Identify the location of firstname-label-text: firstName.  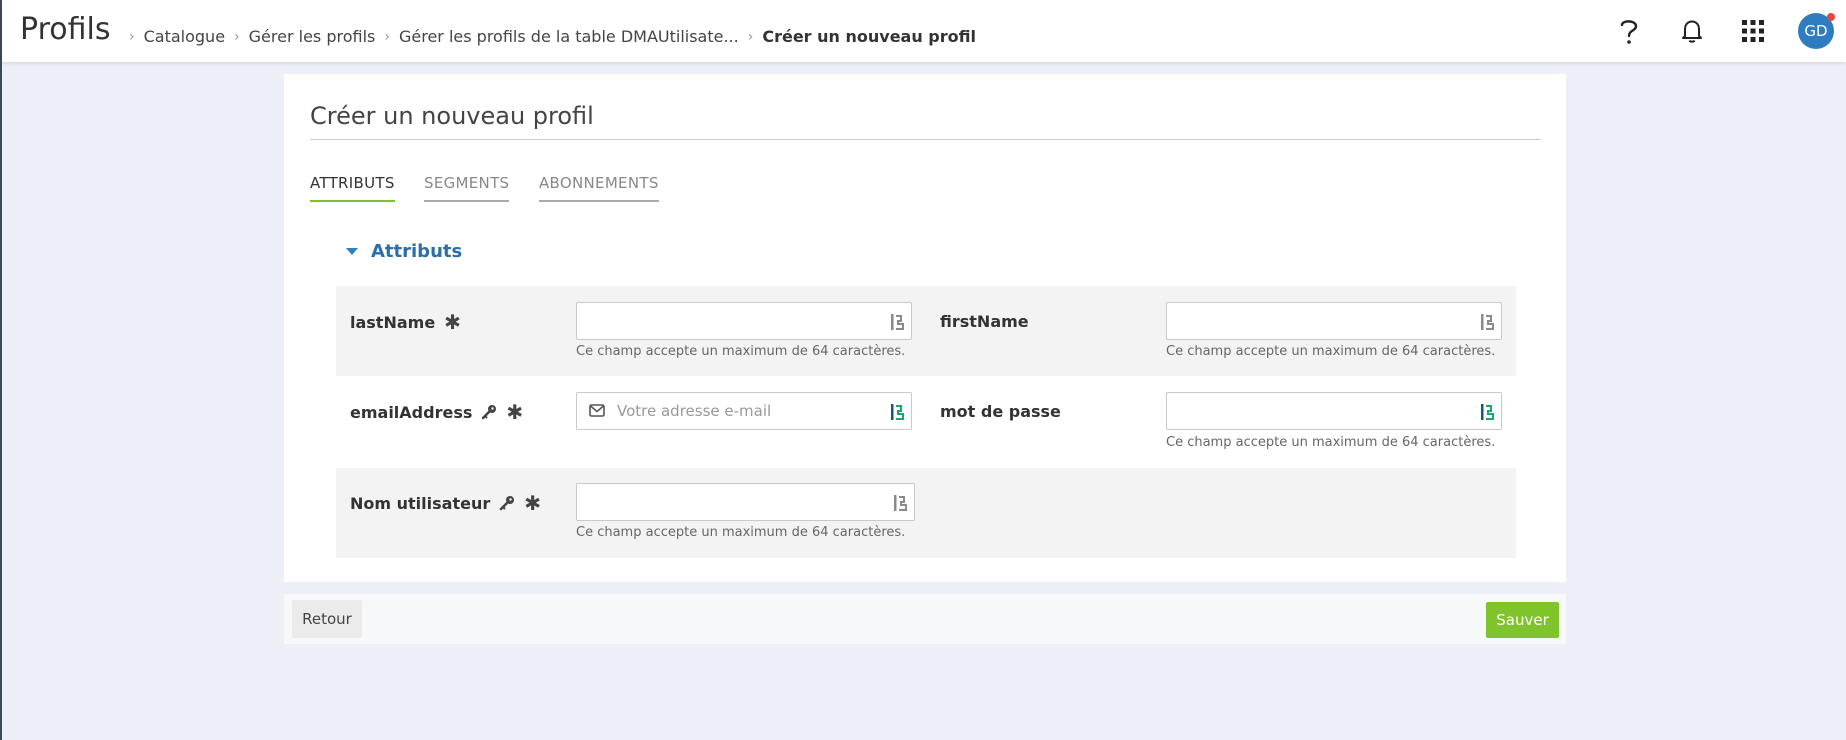
(984, 321).